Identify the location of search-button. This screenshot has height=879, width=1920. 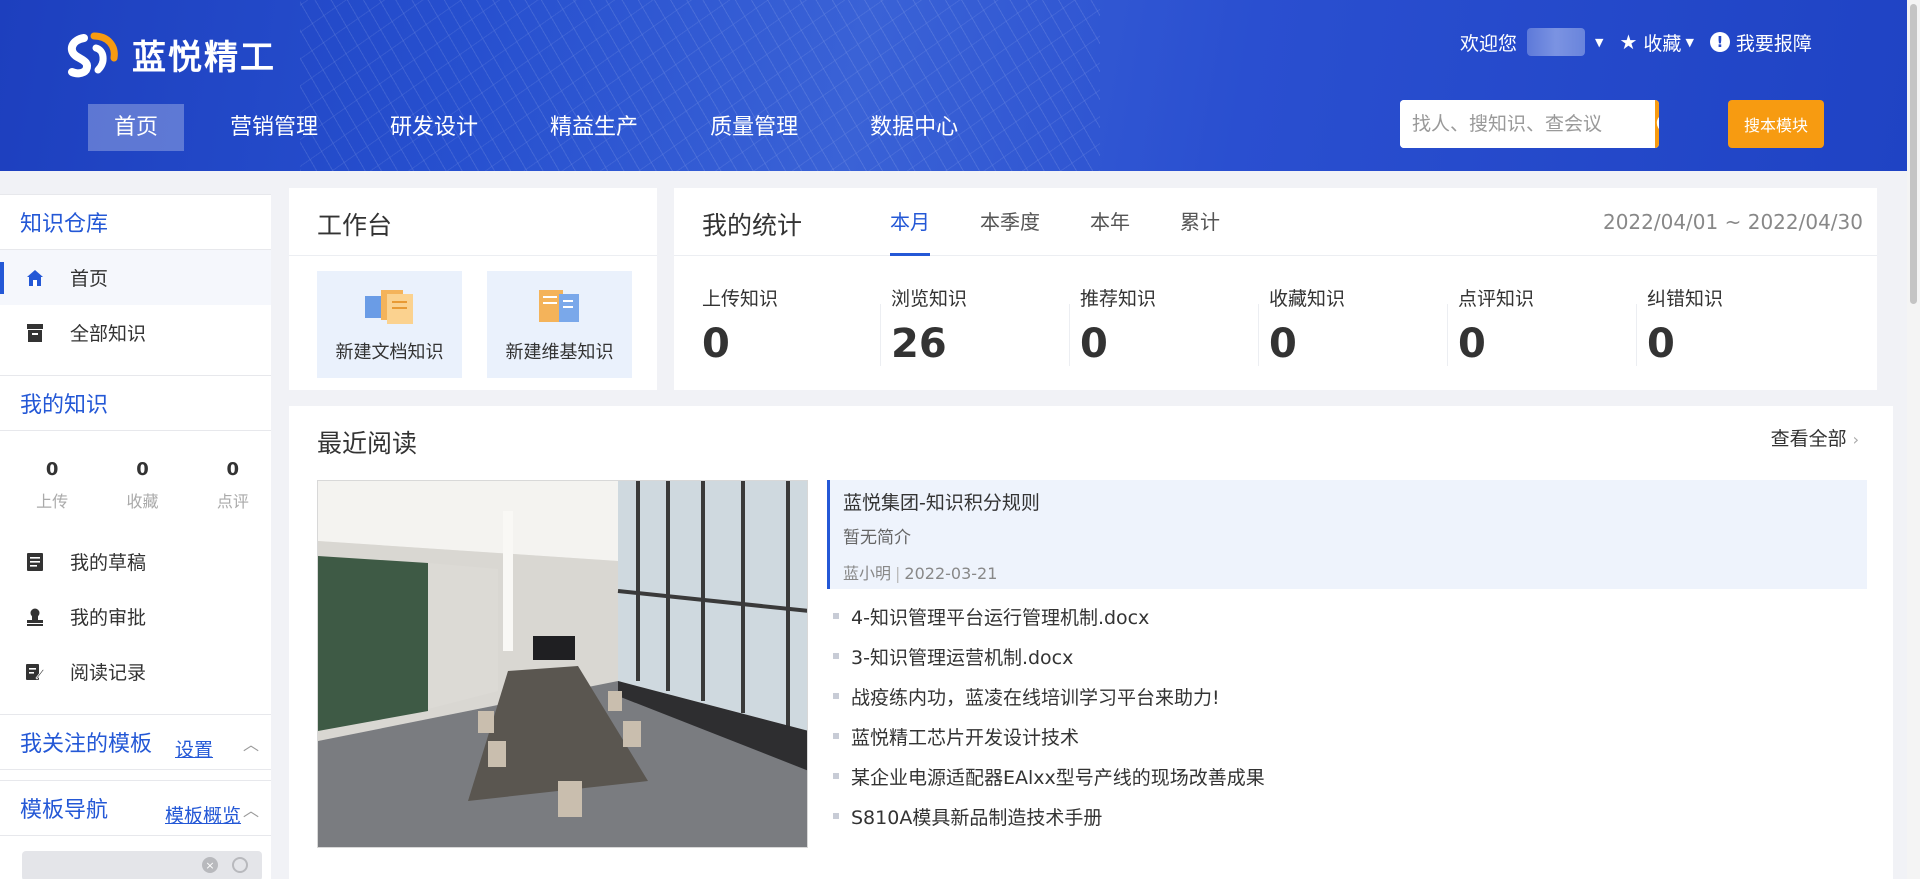
(1657, 124).